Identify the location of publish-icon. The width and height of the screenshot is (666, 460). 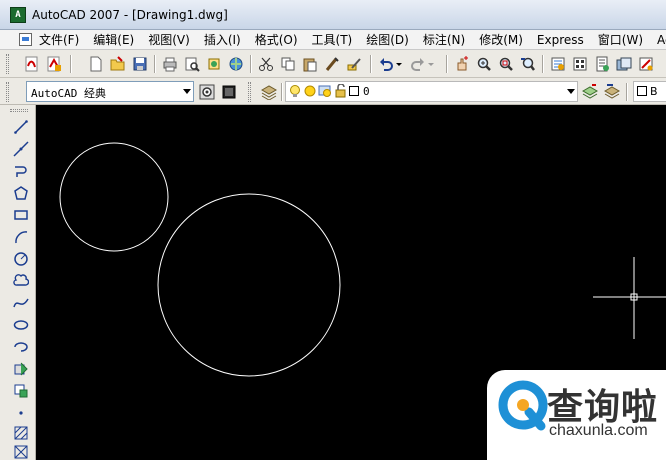
(214, 64).